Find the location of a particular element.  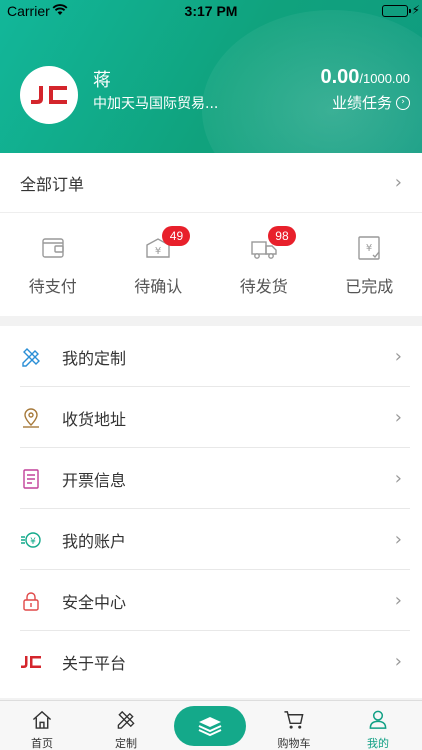

center-action-button is located at coordinates (210, 726).